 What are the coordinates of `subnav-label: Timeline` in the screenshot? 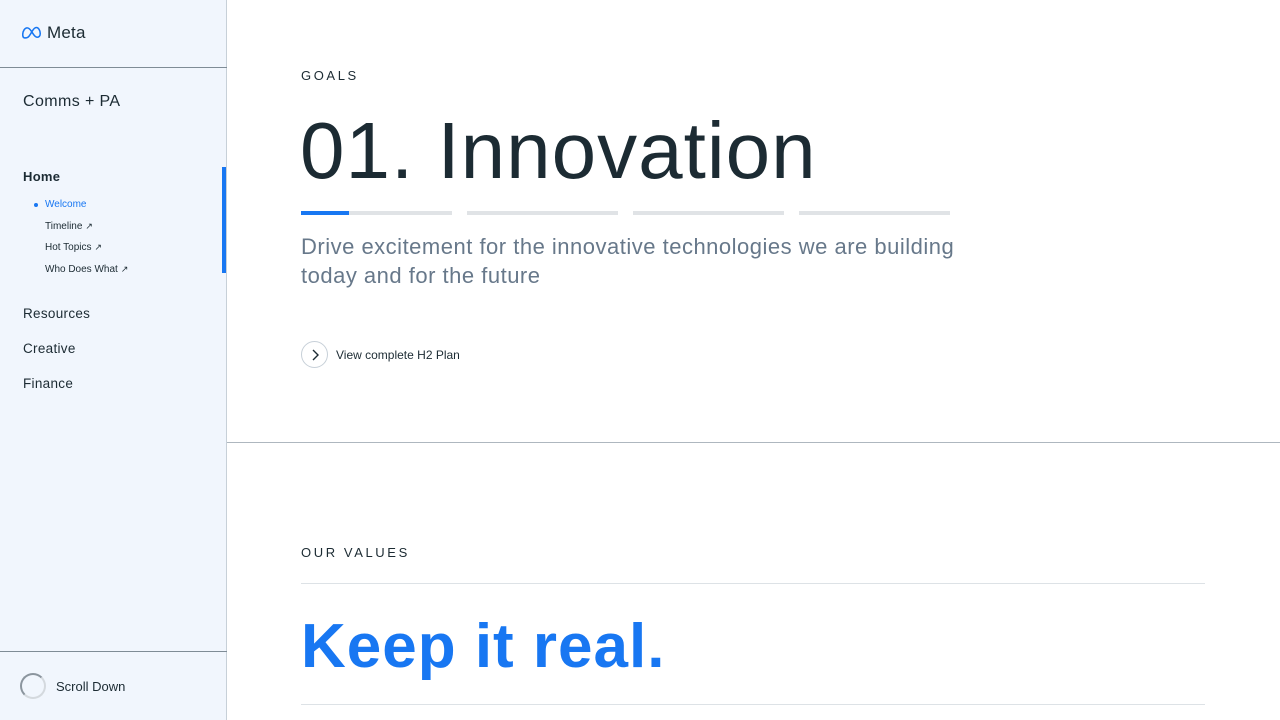 It's located at (64, 226).